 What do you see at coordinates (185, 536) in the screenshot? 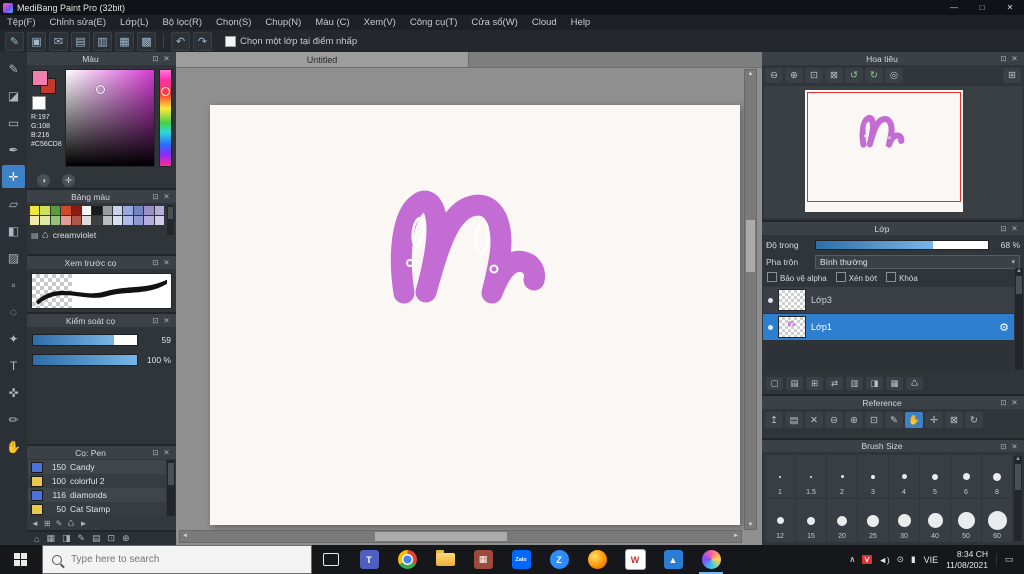
I see `scroll-left-icon: ◄` at bounding box center [185, 536].